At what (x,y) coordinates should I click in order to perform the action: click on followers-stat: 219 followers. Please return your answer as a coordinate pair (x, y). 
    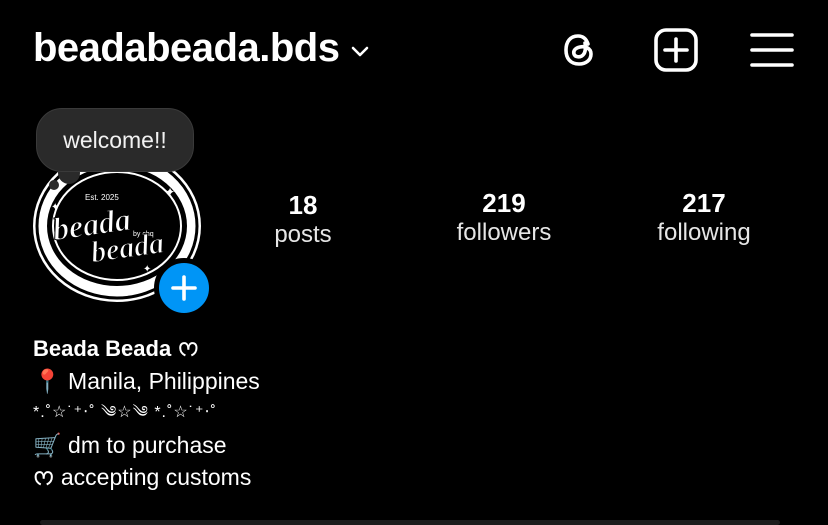
    Looking at the image, I should click on (504, 218).